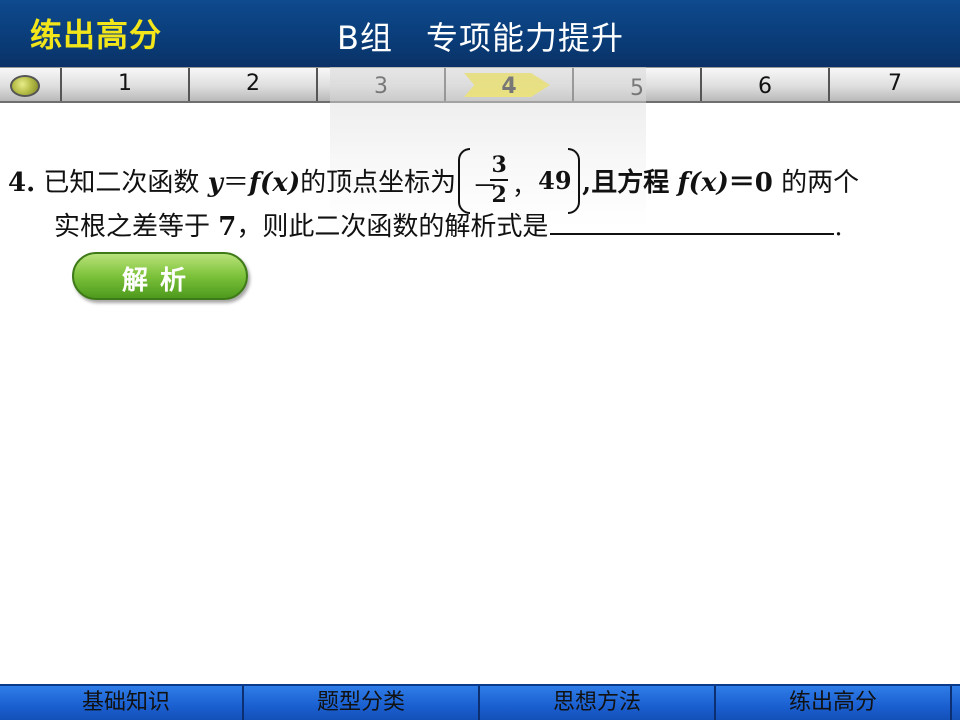 The width and height of the screenshot is (960, 720). What do you see at coordinates (764, 84) in the screenshot?
I see `tab-question-6: 6` at bounding box center [764, 84].